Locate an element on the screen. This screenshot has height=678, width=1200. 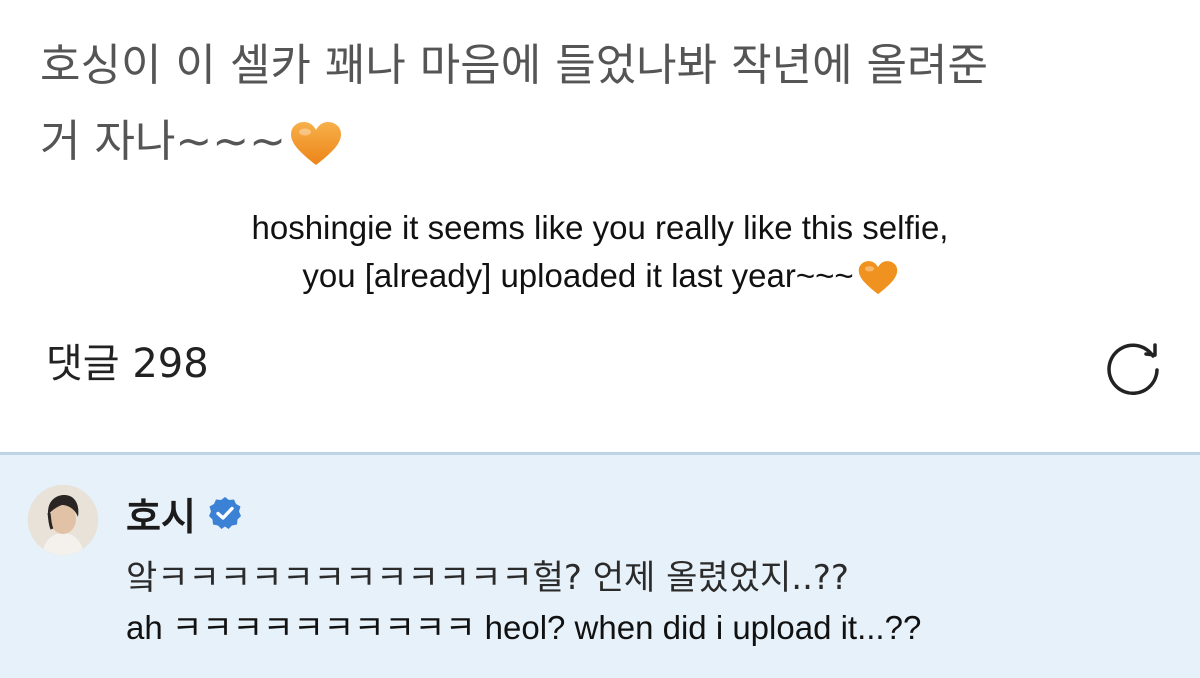
orange-heart-icon is located at coordinates (316, 143).